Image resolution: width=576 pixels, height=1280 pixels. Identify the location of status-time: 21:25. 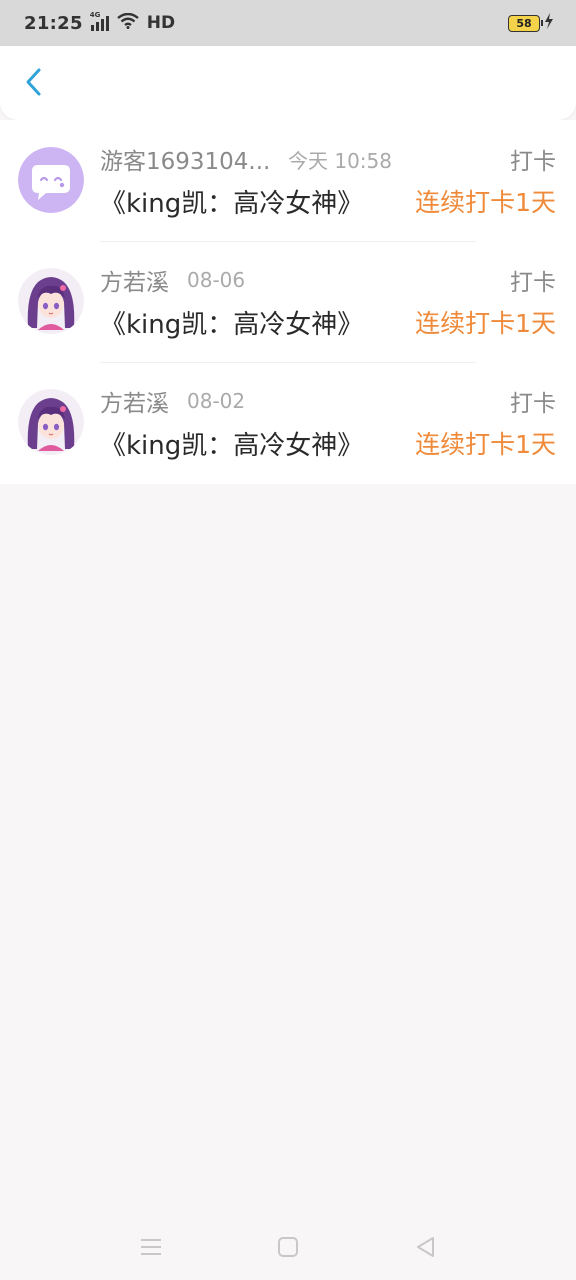
(53, 23).